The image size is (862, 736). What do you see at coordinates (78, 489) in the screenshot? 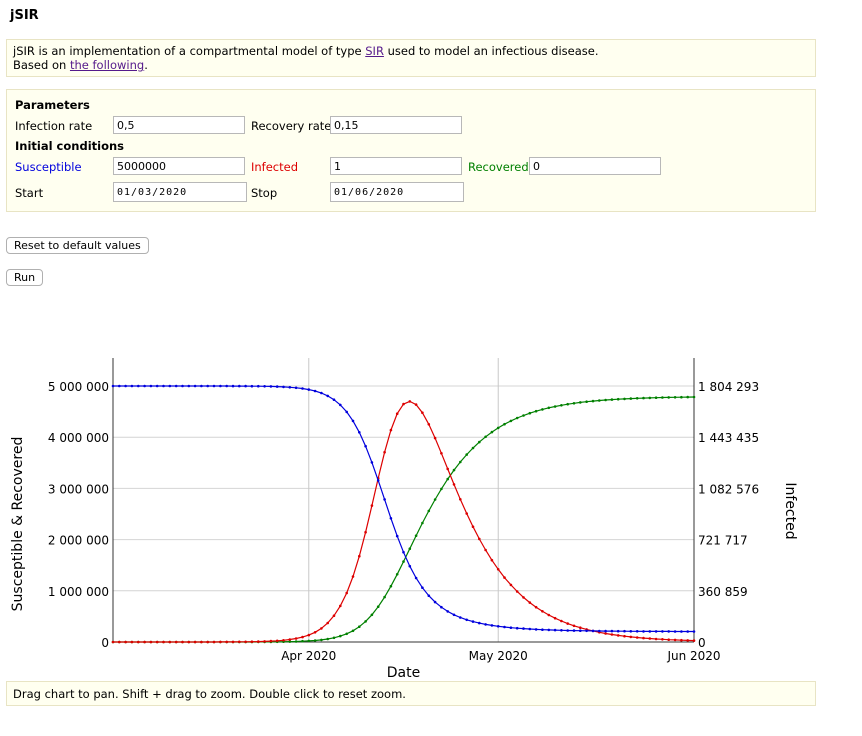
I see `y-tick-label-left: 3 000 000` at bounding box center [78, 489].